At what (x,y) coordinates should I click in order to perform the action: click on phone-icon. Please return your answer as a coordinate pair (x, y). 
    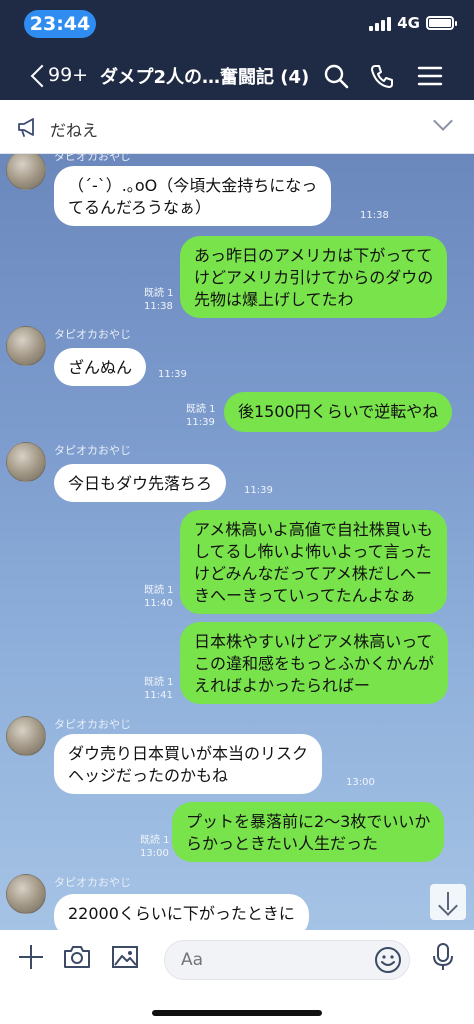
    Looking at the image, I should click on (382, 76).